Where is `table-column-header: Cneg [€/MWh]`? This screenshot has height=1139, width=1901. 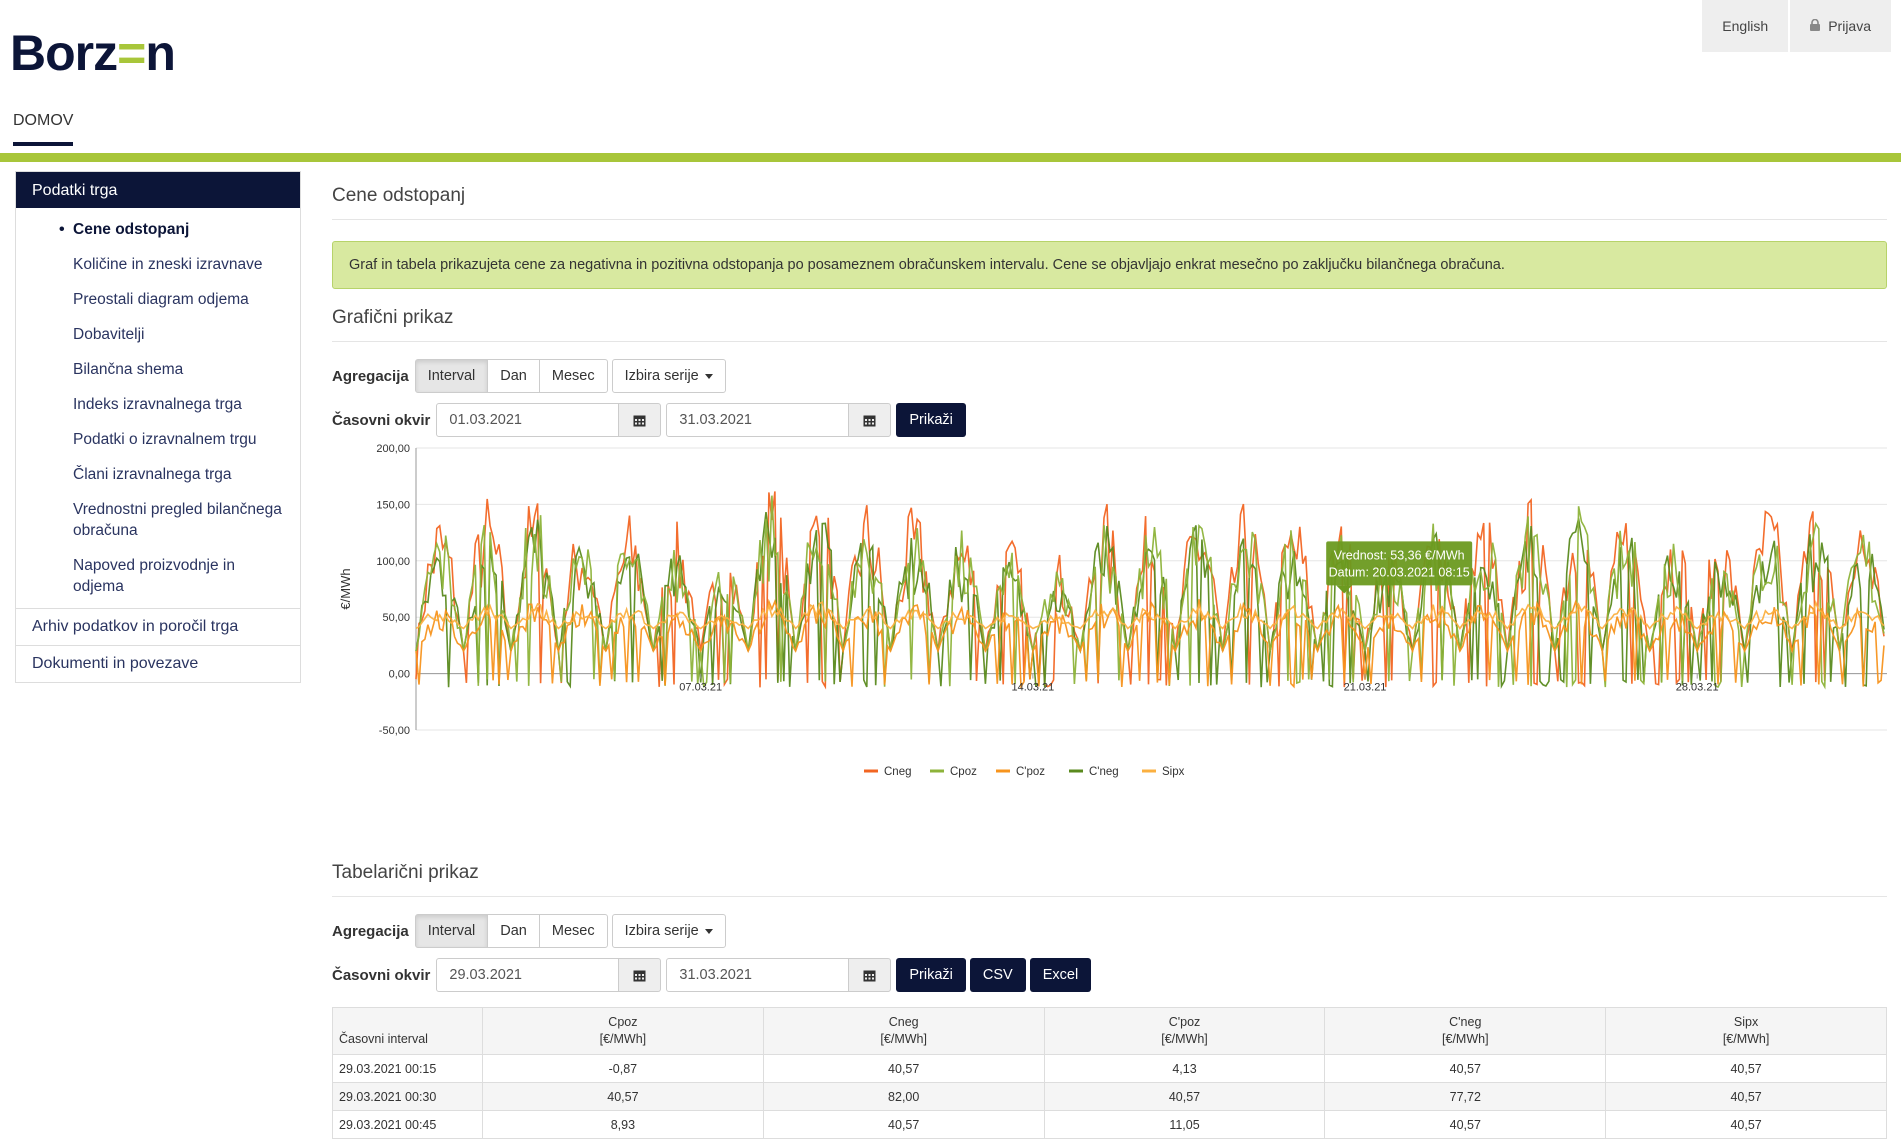 table-column-header: Cneg [€/MWh] is located at coordinates (903, 1031).